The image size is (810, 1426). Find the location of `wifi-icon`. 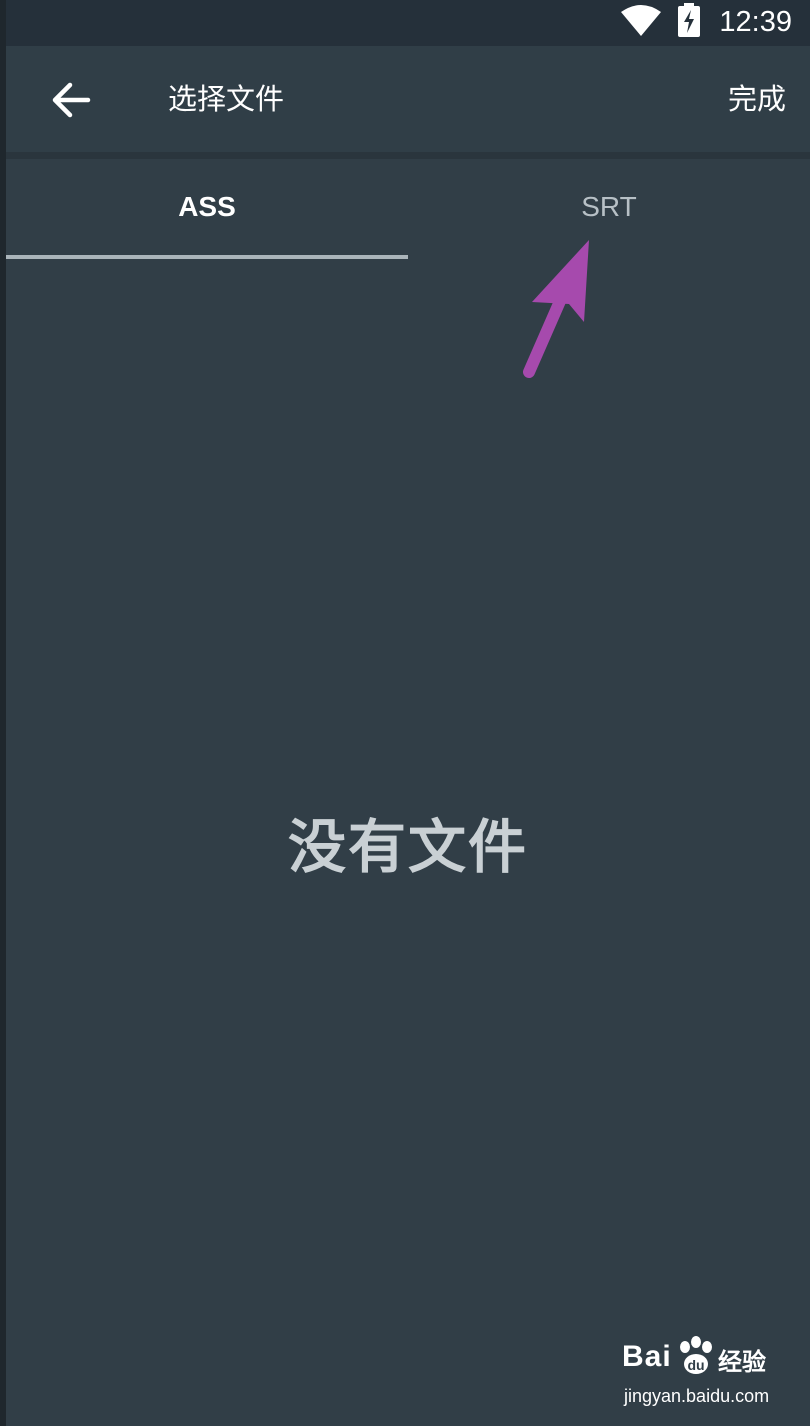

wifi-icon is located at coordinates (641, 20).